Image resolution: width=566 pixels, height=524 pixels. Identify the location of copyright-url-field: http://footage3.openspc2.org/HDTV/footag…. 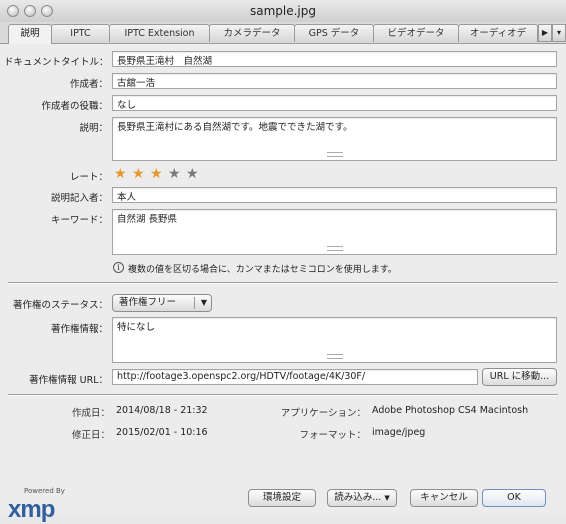
(295, 377).